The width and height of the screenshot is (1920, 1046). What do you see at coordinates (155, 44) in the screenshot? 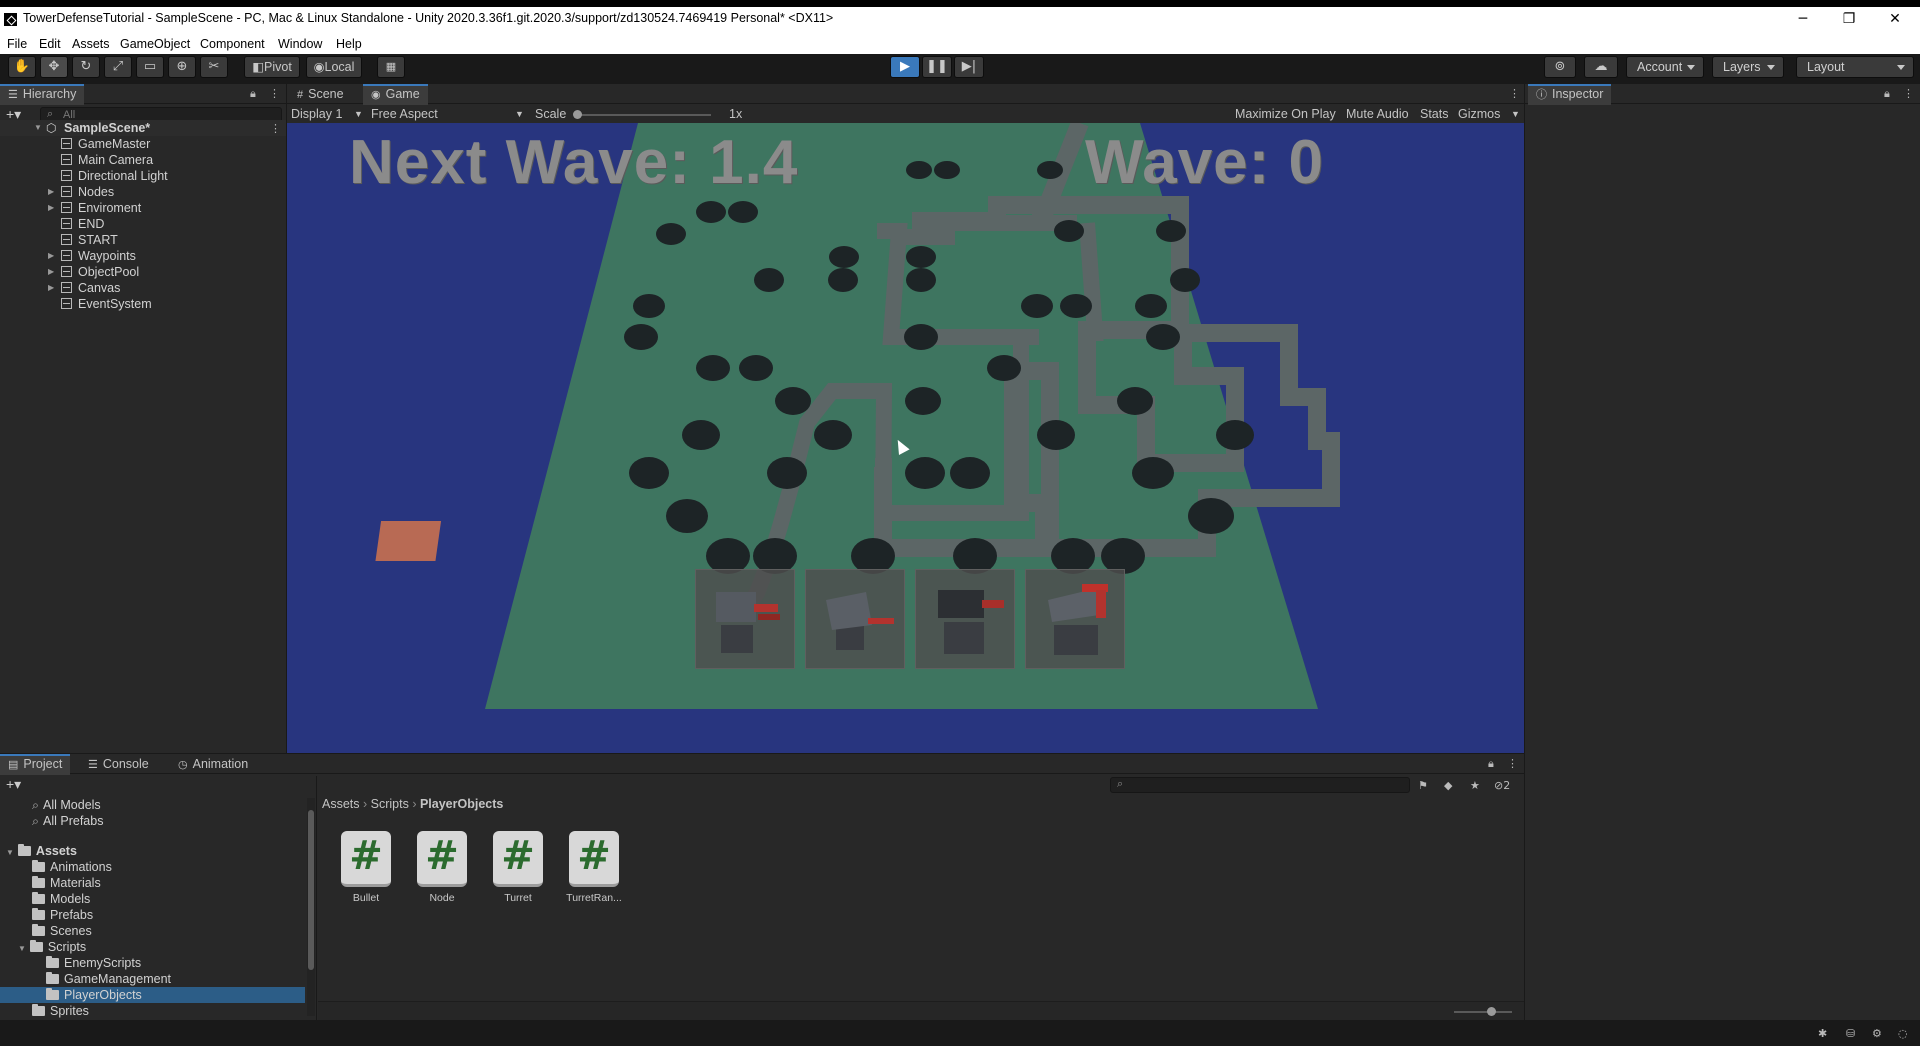
I see `menu-gameobject: GameObject` at bounding box center [155, 44].